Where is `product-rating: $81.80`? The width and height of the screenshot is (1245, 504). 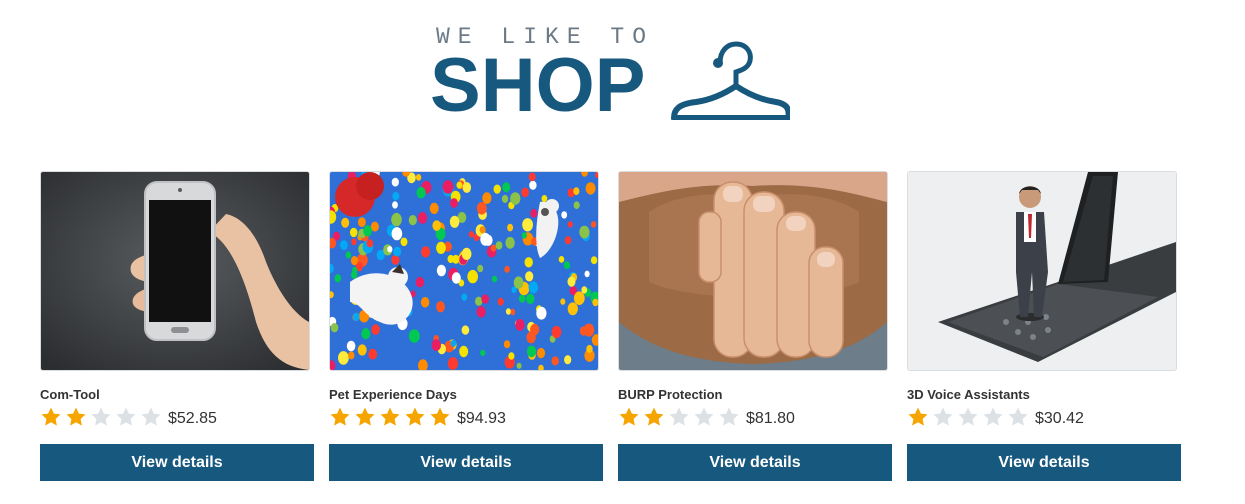 product-rating: $81.80 is located at coordinates (706, 417).